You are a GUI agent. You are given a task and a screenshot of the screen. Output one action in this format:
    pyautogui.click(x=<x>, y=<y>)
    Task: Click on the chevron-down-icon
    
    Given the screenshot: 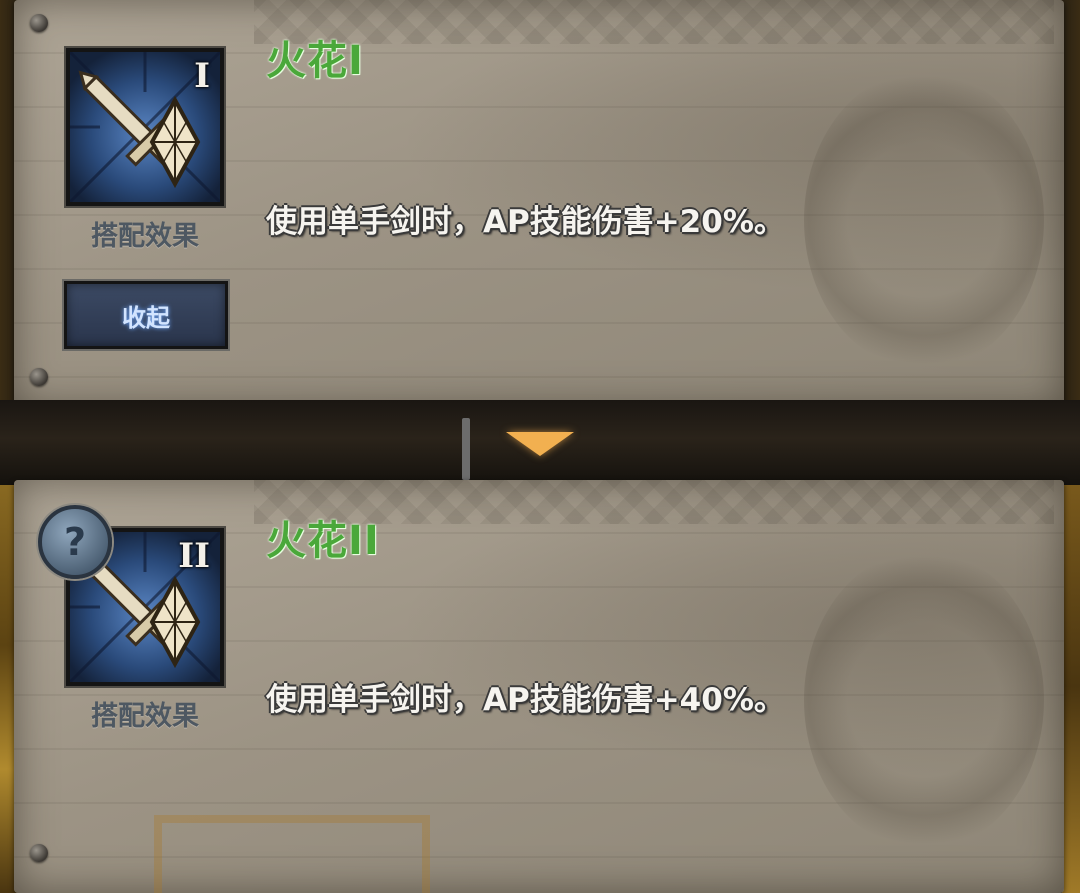 What is the action you would take?
    pyautogui.click(x=540, y=444)
    